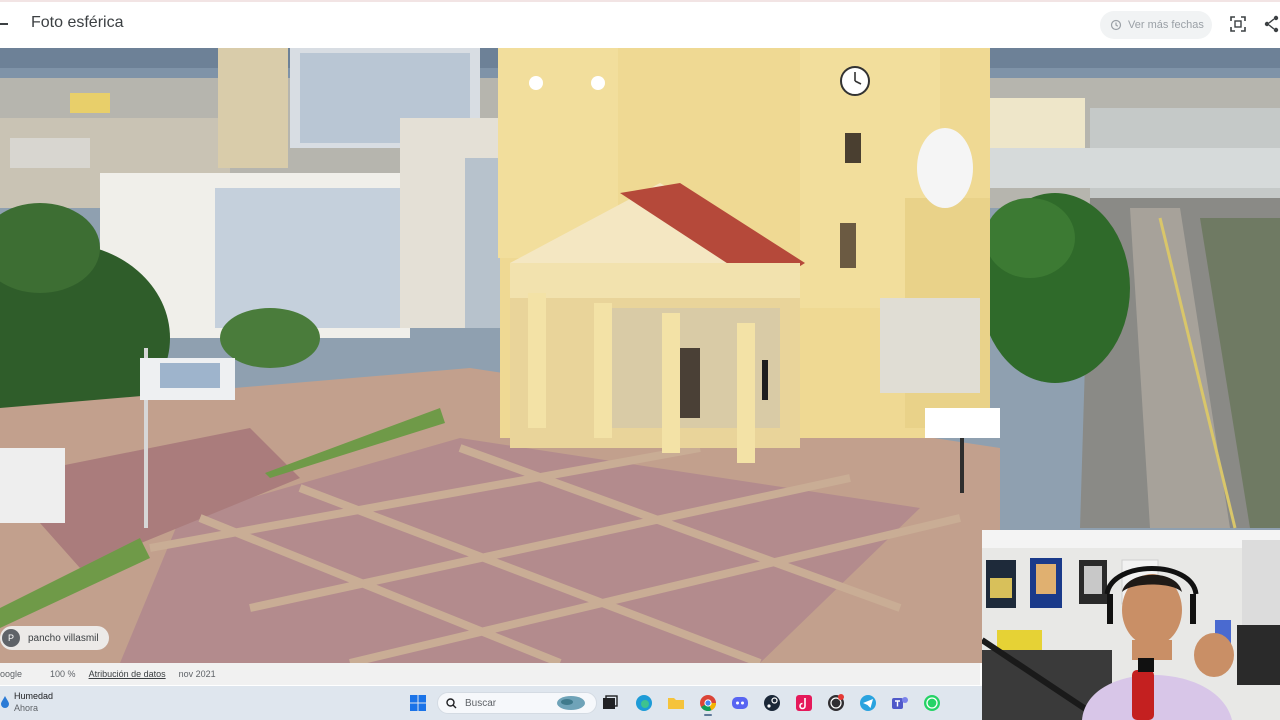 This screenshot has height=720, width=1280. I want to click on whatsapp-icon, so click(932, 703).